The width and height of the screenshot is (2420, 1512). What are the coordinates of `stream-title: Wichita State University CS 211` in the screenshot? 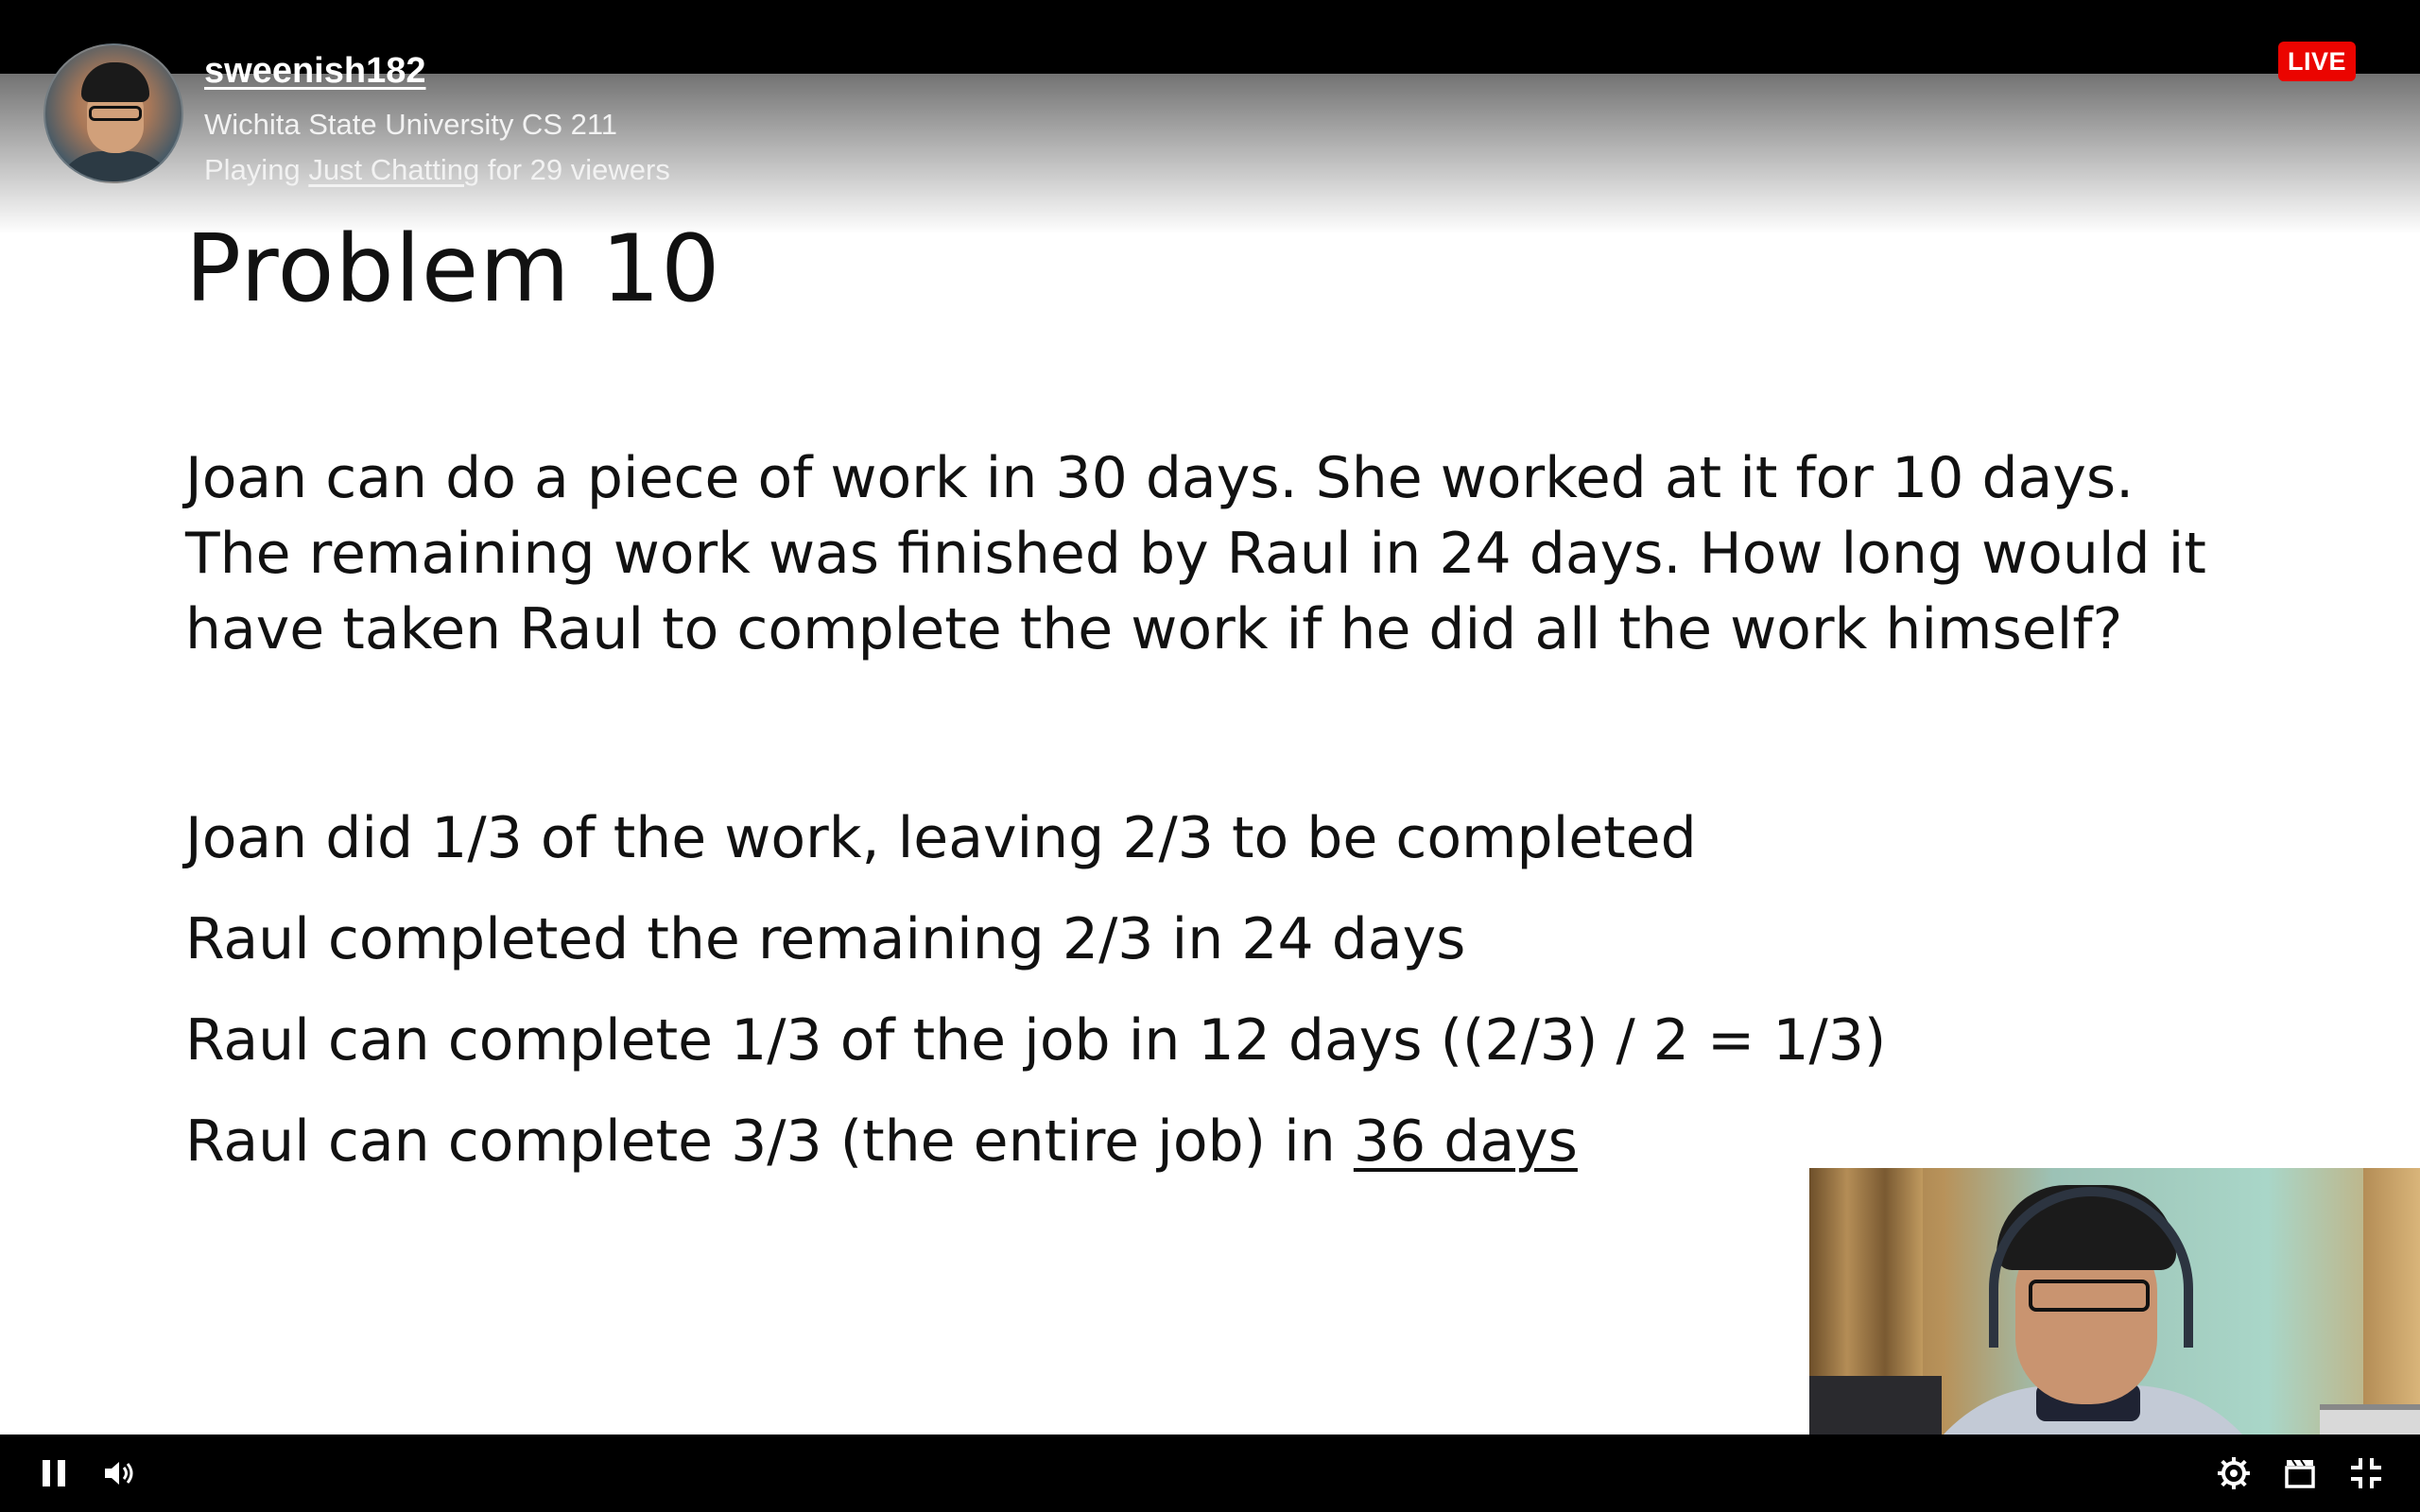 It's located at (411, 124).